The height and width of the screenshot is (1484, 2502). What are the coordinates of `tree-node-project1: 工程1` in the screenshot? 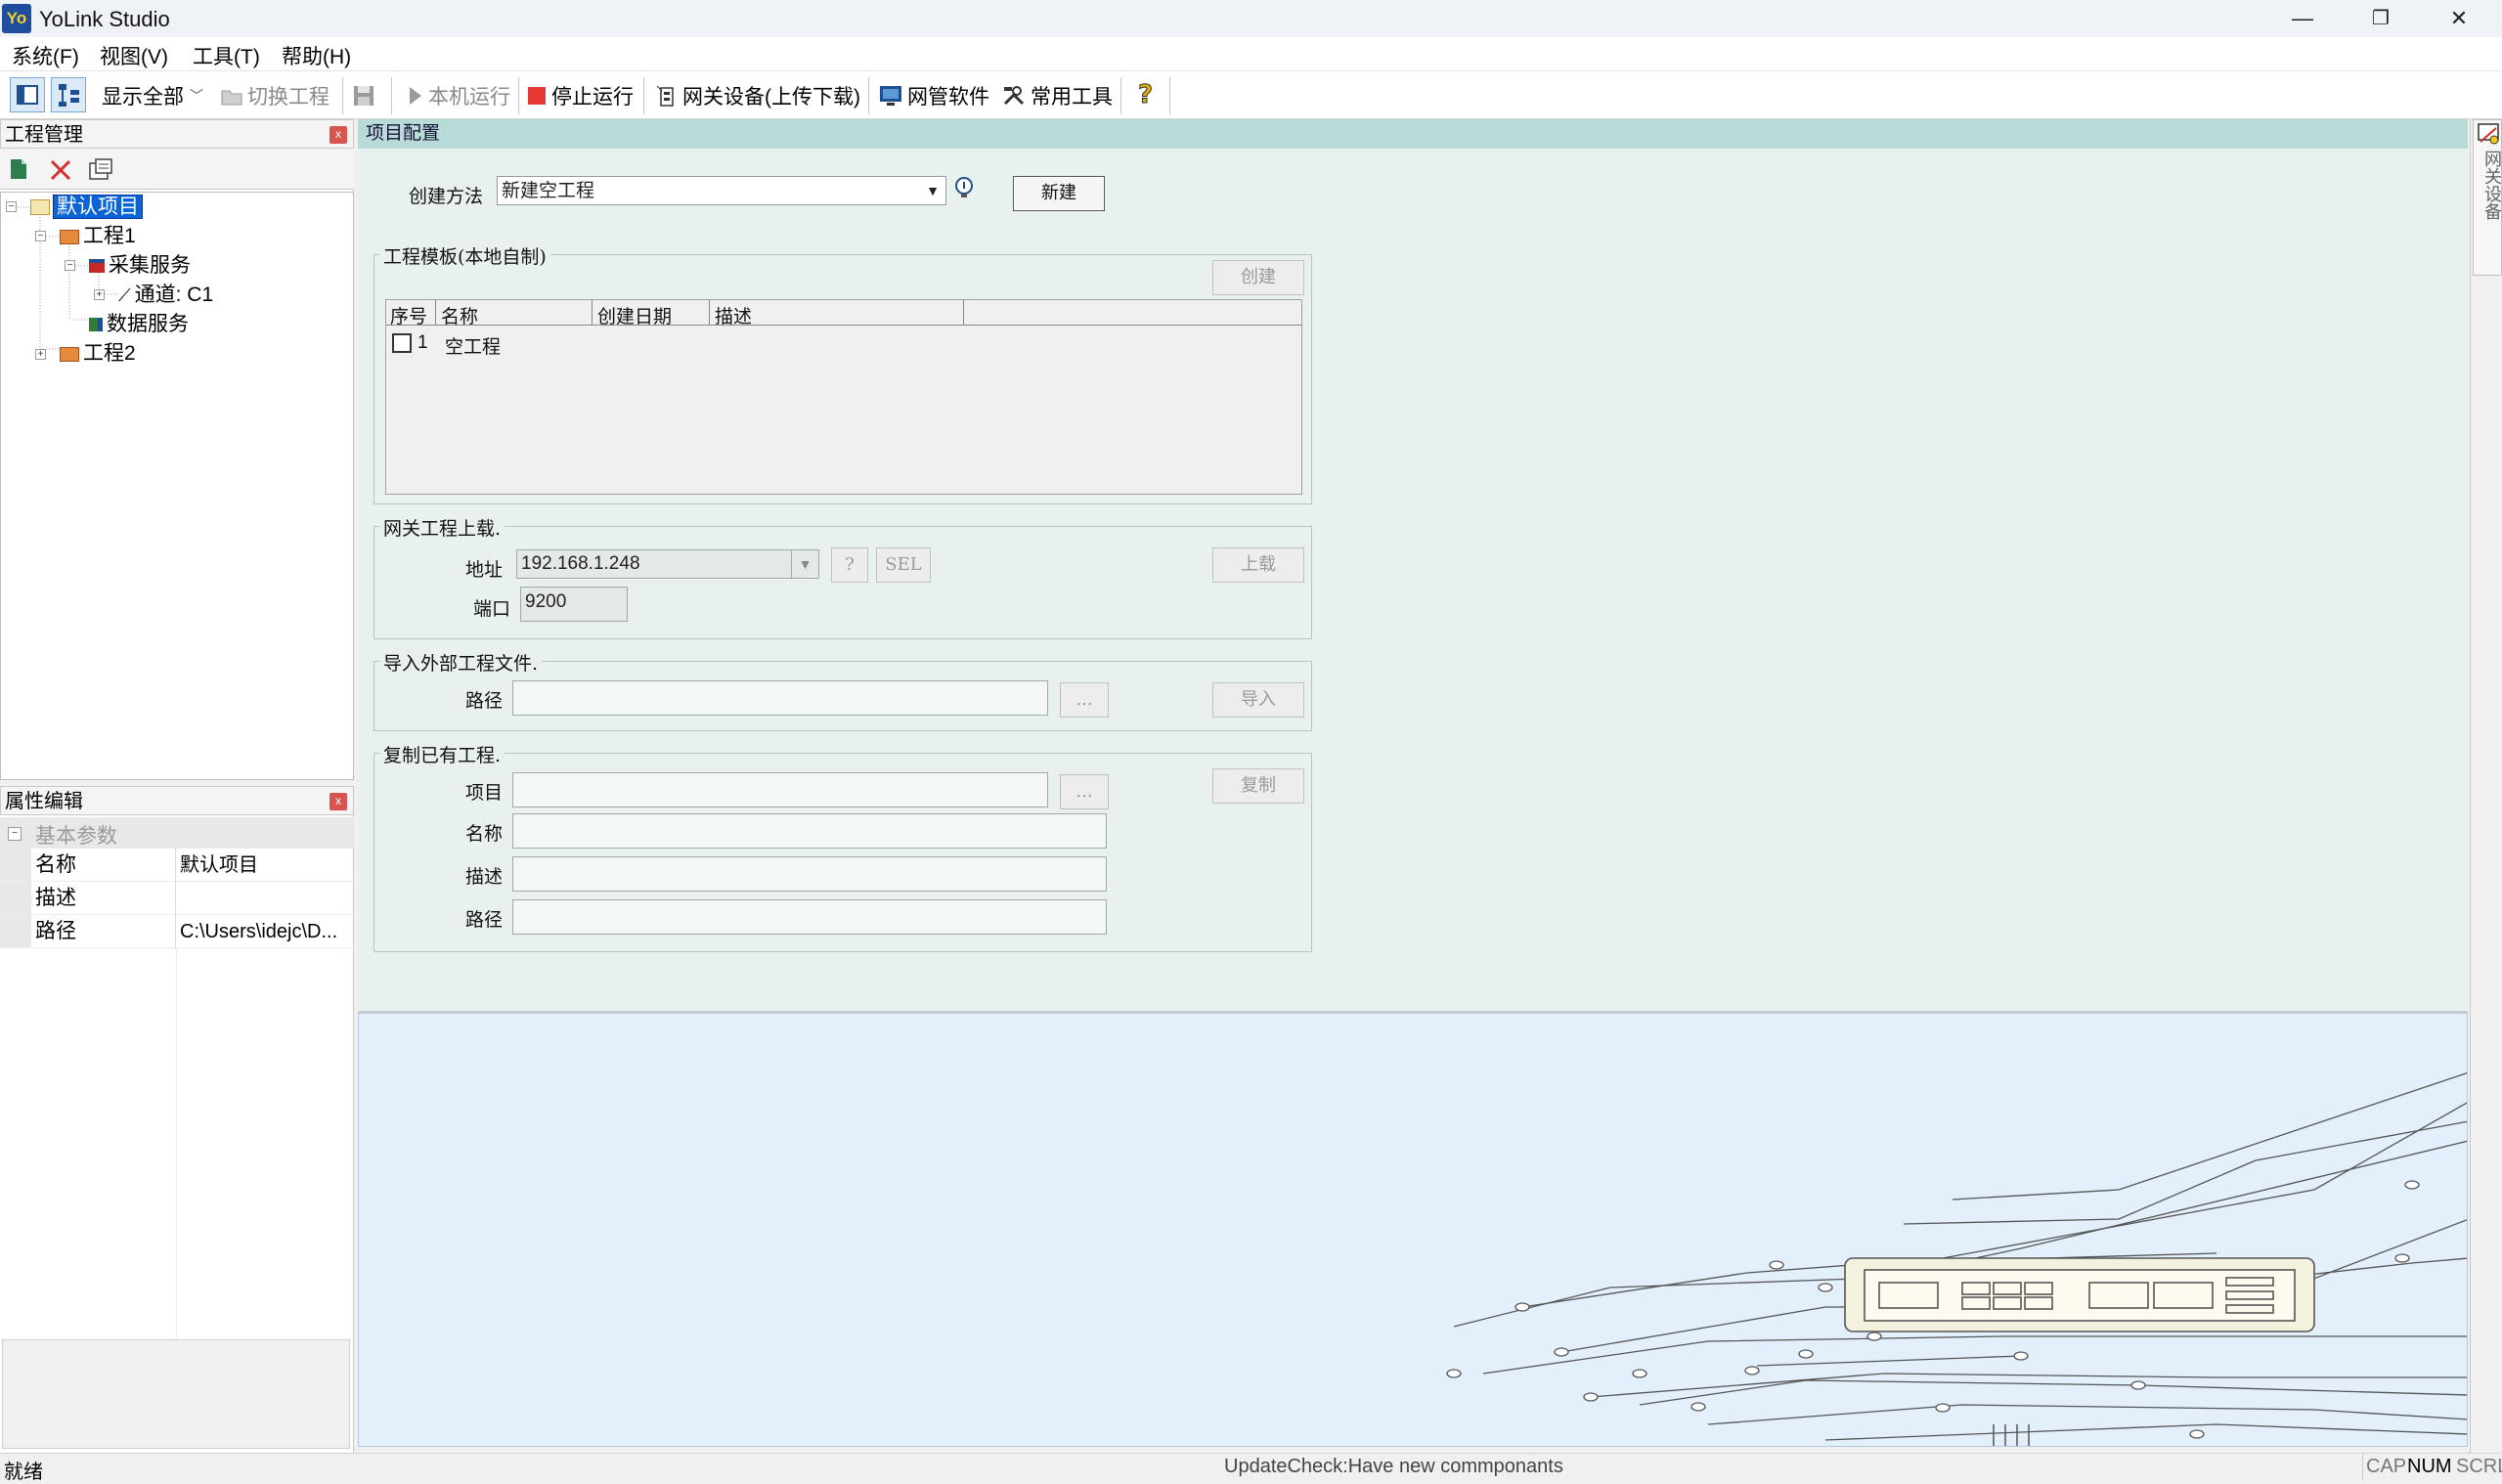 It's located at (98, 236).